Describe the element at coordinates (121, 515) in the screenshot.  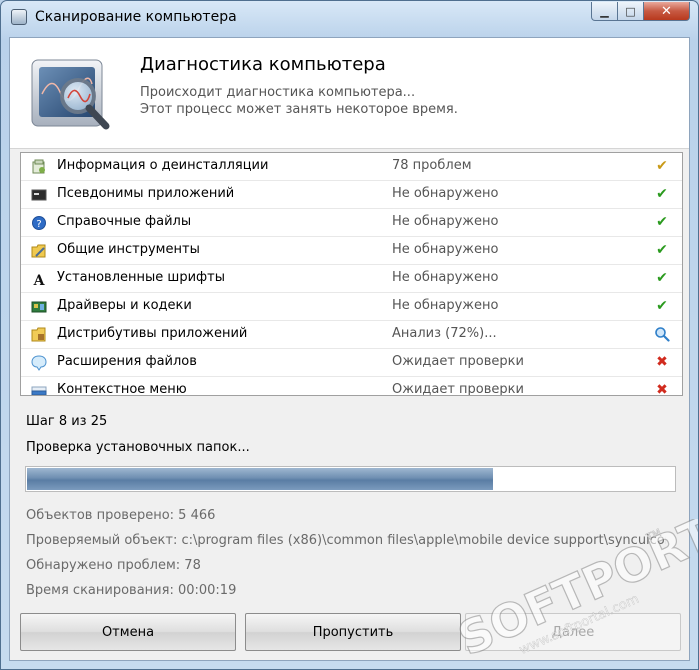
I see `objects-checked: Объектов проверено: 5 466` at that location.